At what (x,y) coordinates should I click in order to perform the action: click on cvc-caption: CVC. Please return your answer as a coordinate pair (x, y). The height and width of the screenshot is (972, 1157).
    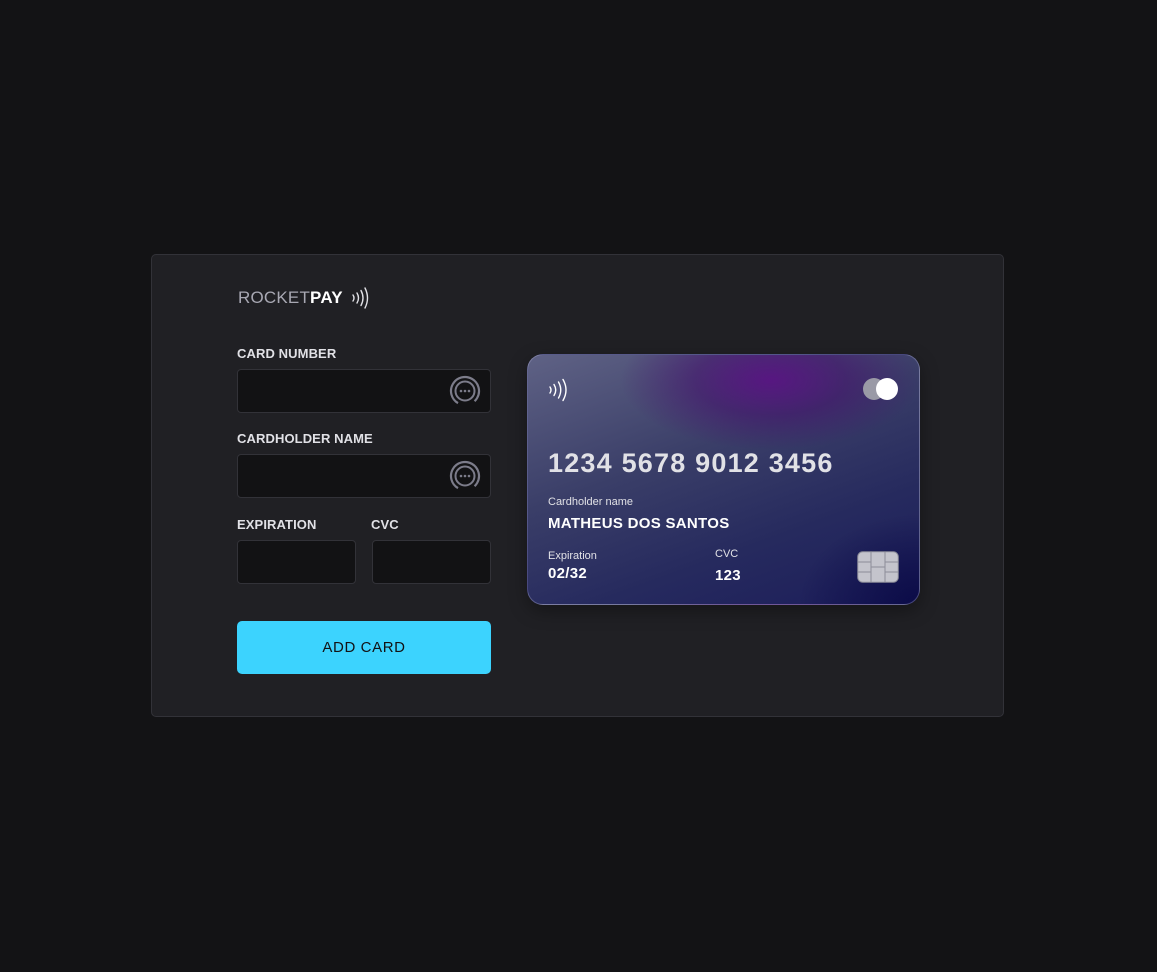
    Looking at the image, I should click on (727, 554).